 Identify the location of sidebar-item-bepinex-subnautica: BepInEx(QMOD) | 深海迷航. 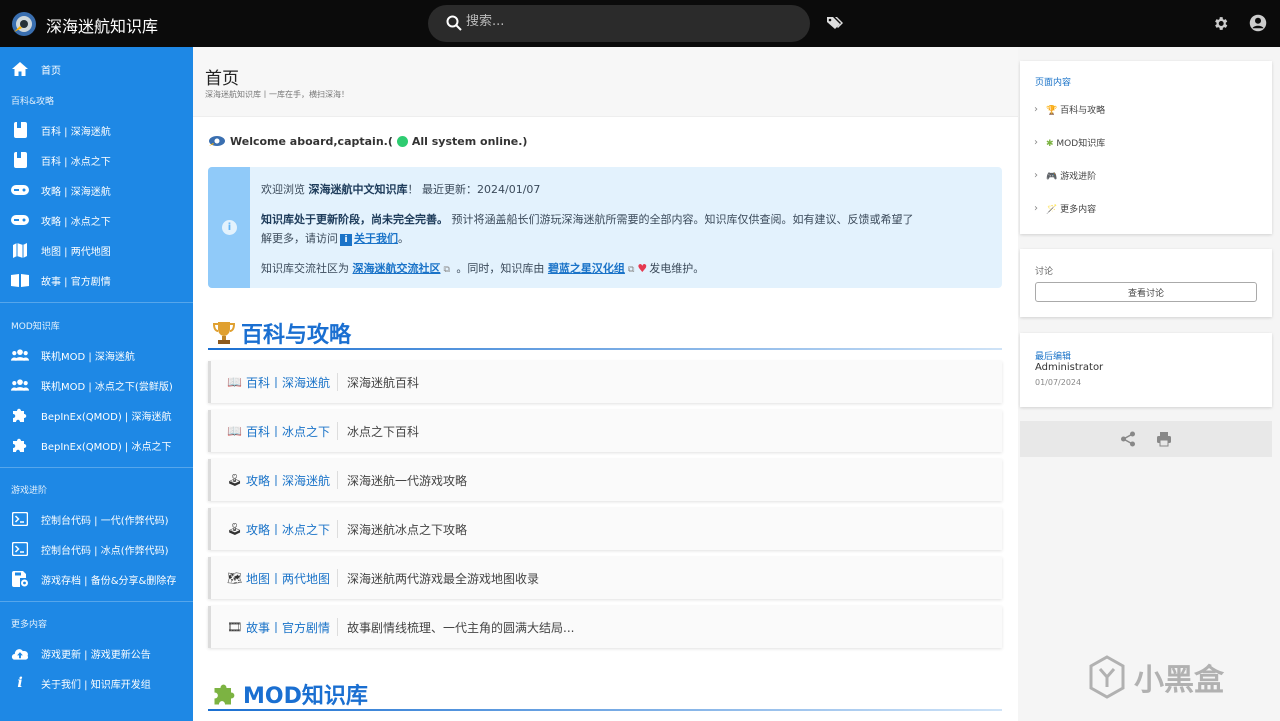
(96, 415).